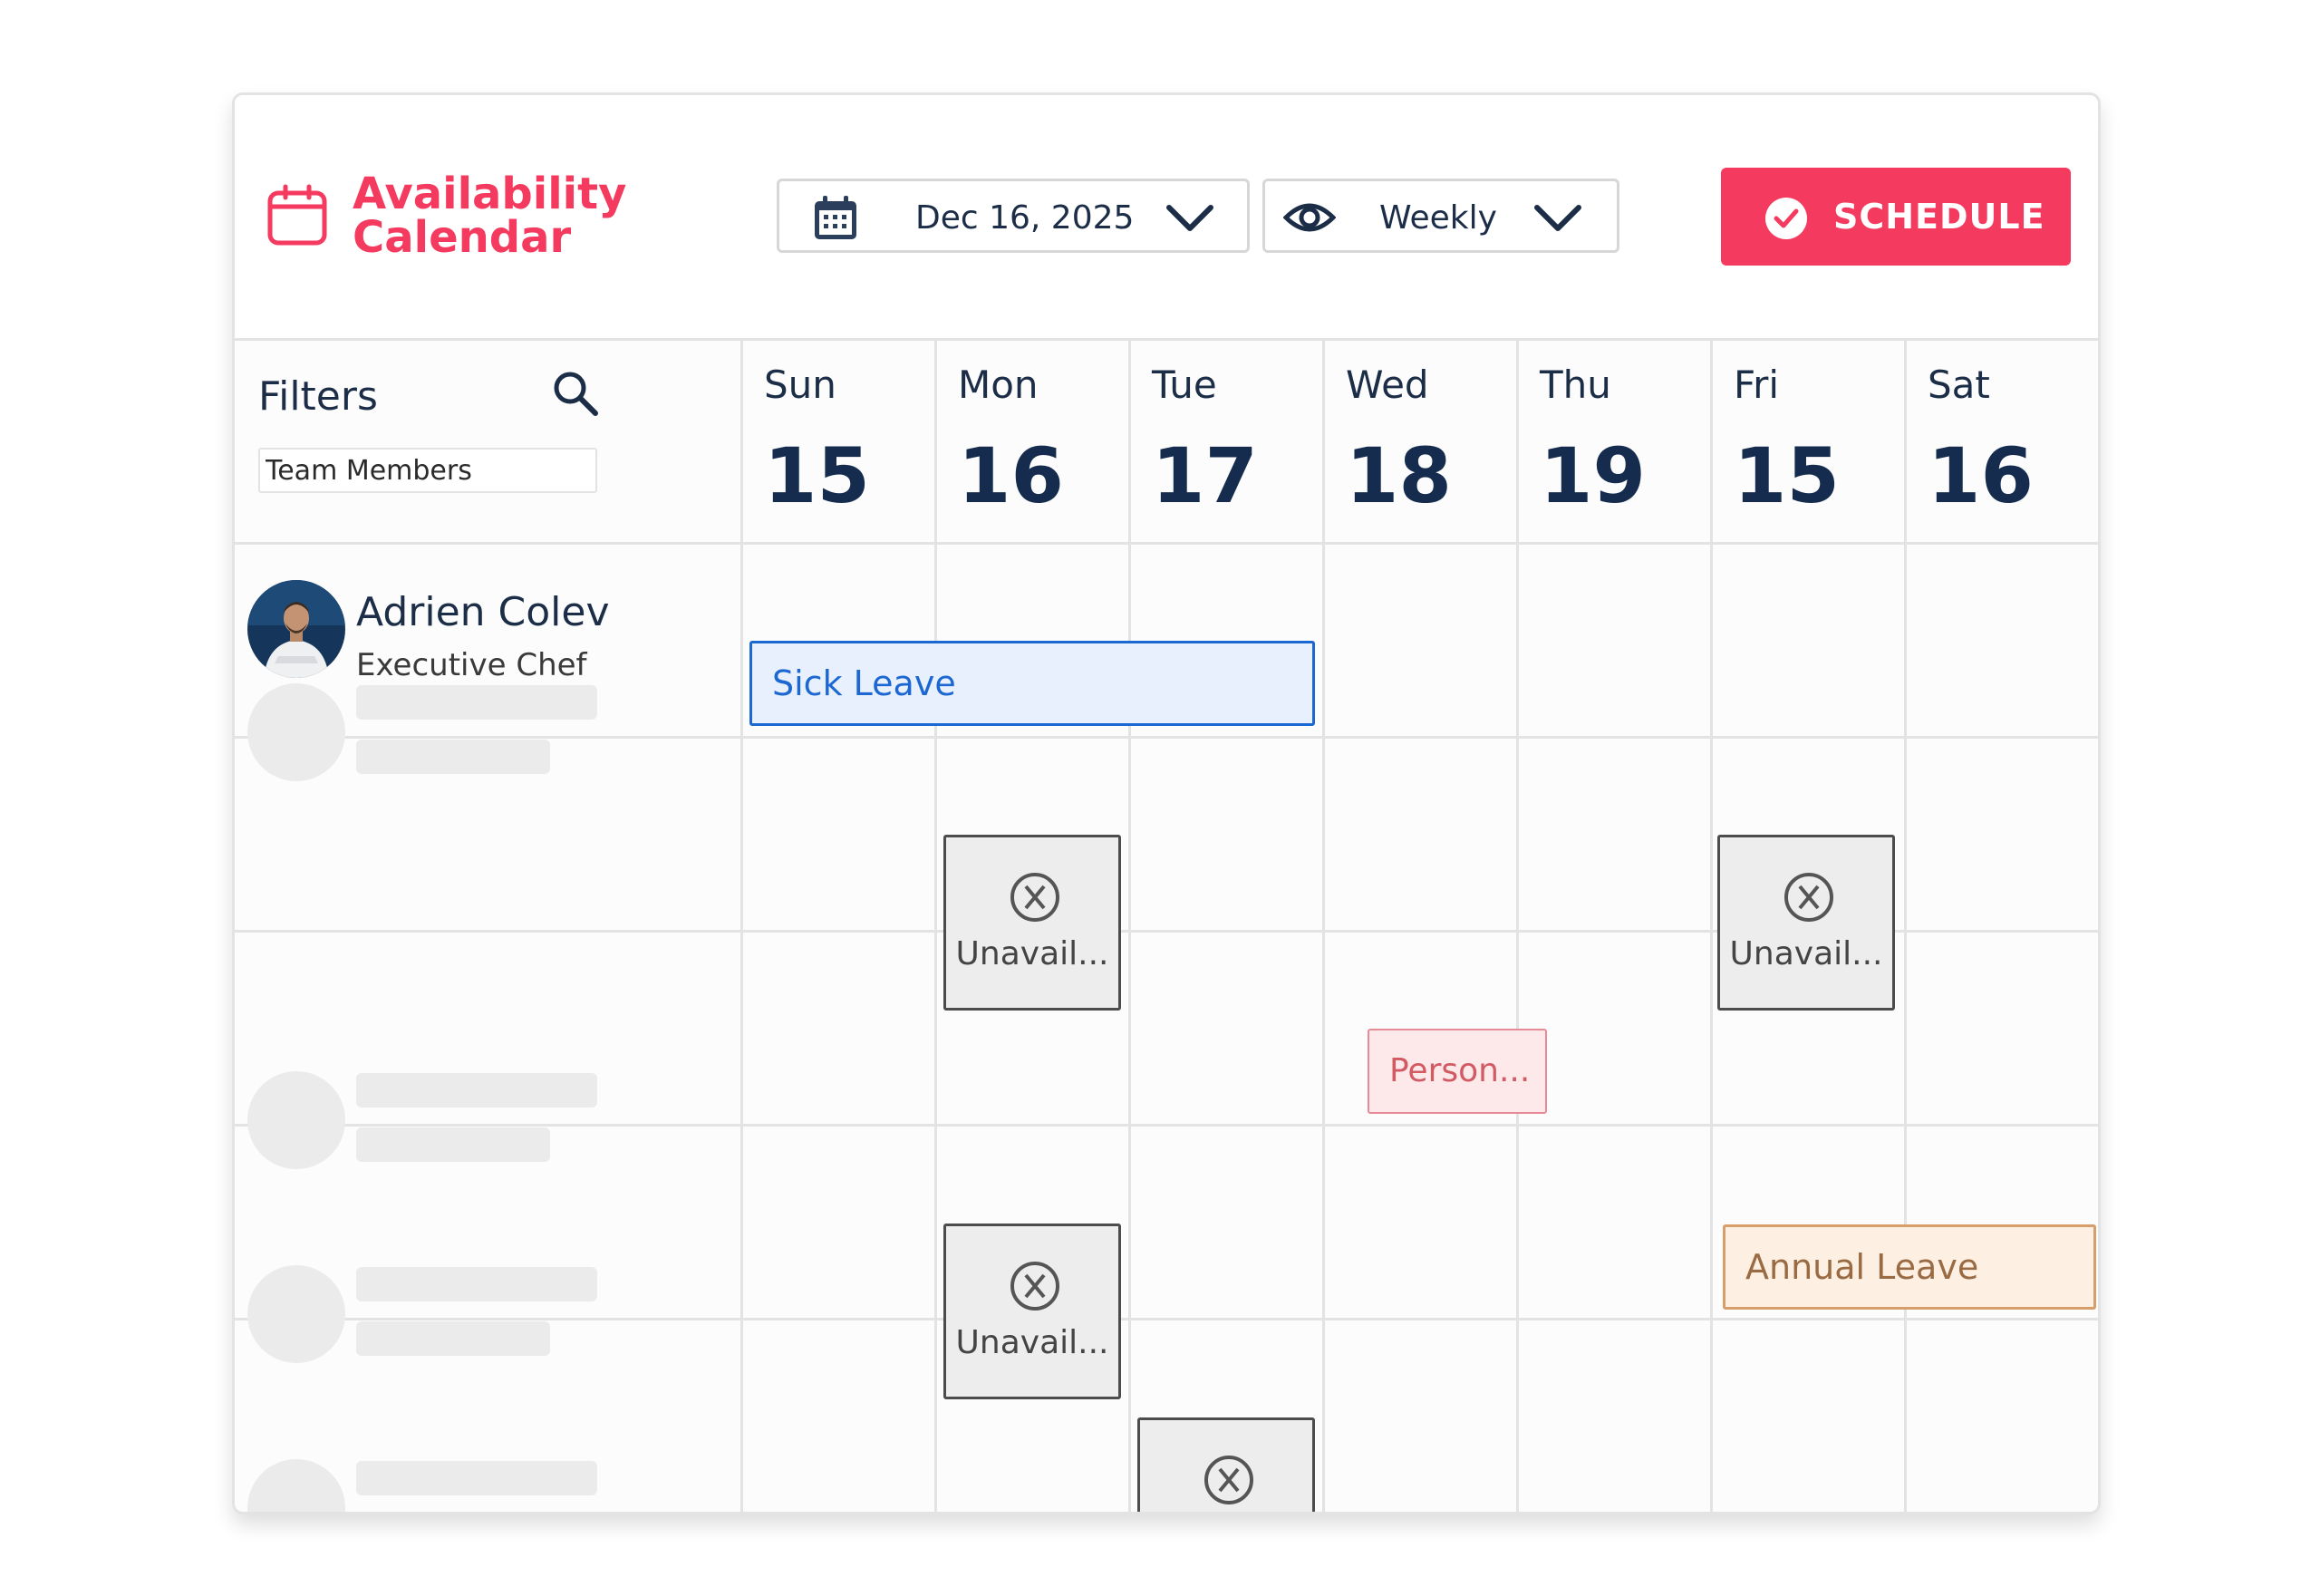  Describe the element at coordinates (1309, 217) in the screenshot. I see `eye-icon` at that location.